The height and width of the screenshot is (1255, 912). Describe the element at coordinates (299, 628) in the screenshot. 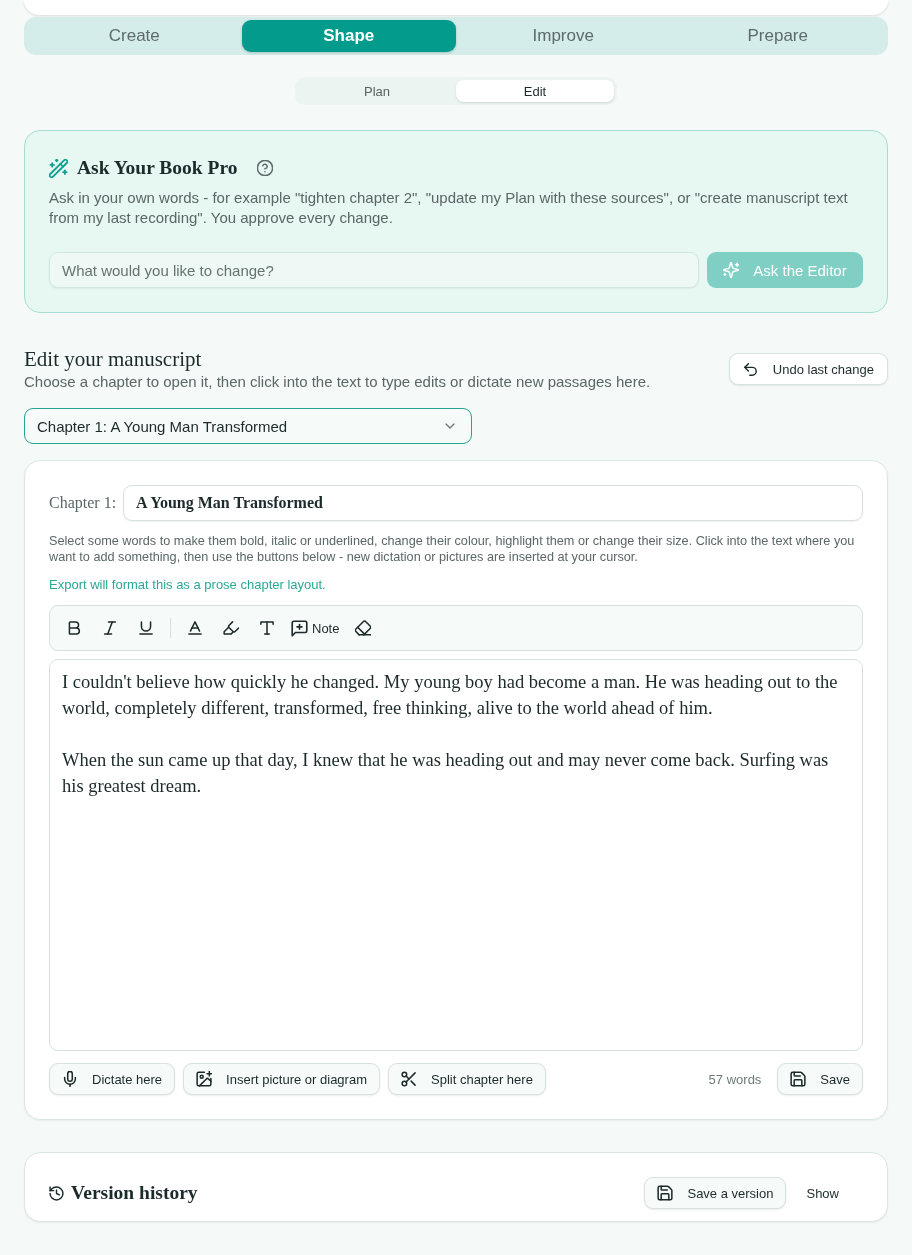

I see `message-plus-icon` at that location.